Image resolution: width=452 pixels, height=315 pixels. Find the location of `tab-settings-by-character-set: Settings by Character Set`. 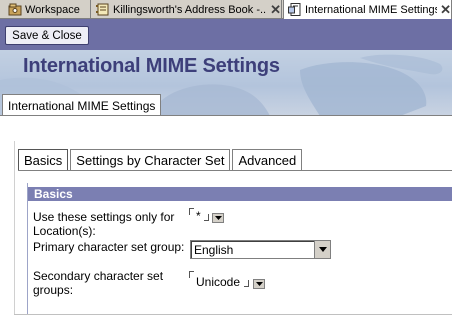

tab-settings-by-character-set: Settings by Character Set is located at coordinates (150, 160).